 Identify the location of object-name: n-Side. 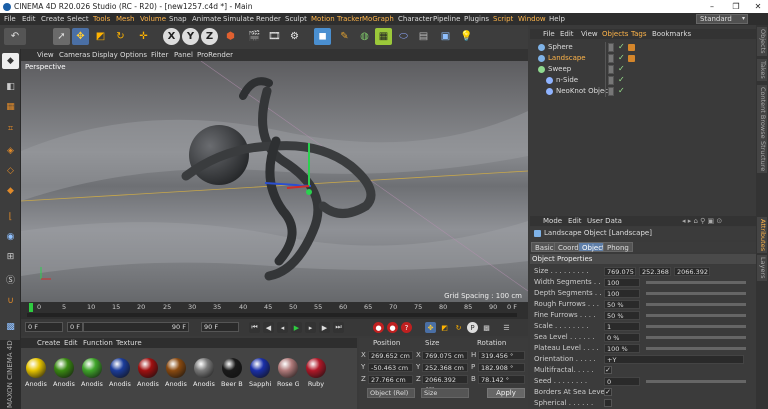
(567, 80).